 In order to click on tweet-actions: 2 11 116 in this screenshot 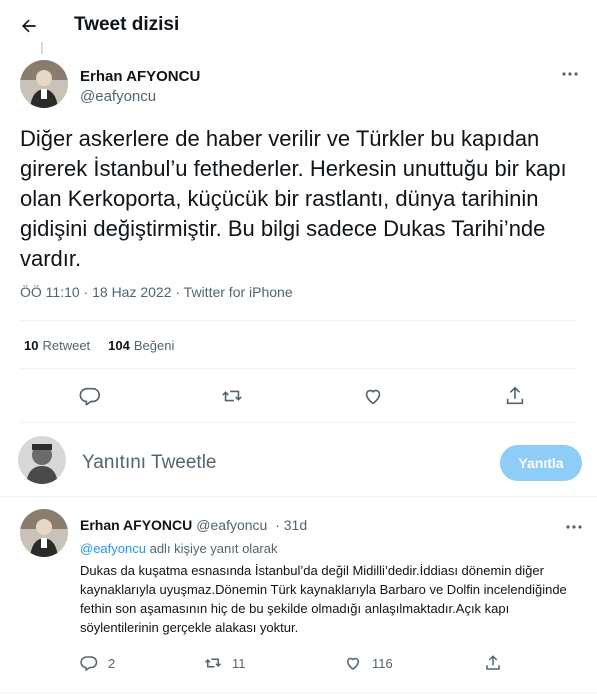, I will do `click(330, 663)`.